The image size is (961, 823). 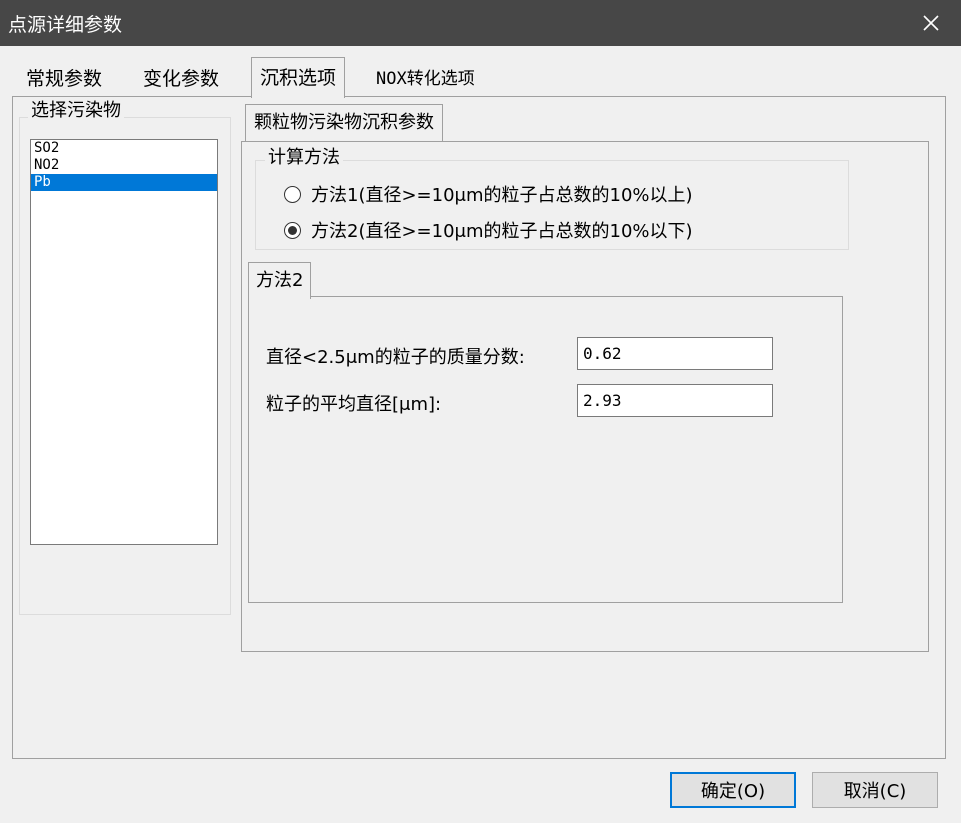 What do you see at coordinates (875, 790) in the screenshot?
I see `cancel-button: 取消(C)` at bounding box center [875, 790].